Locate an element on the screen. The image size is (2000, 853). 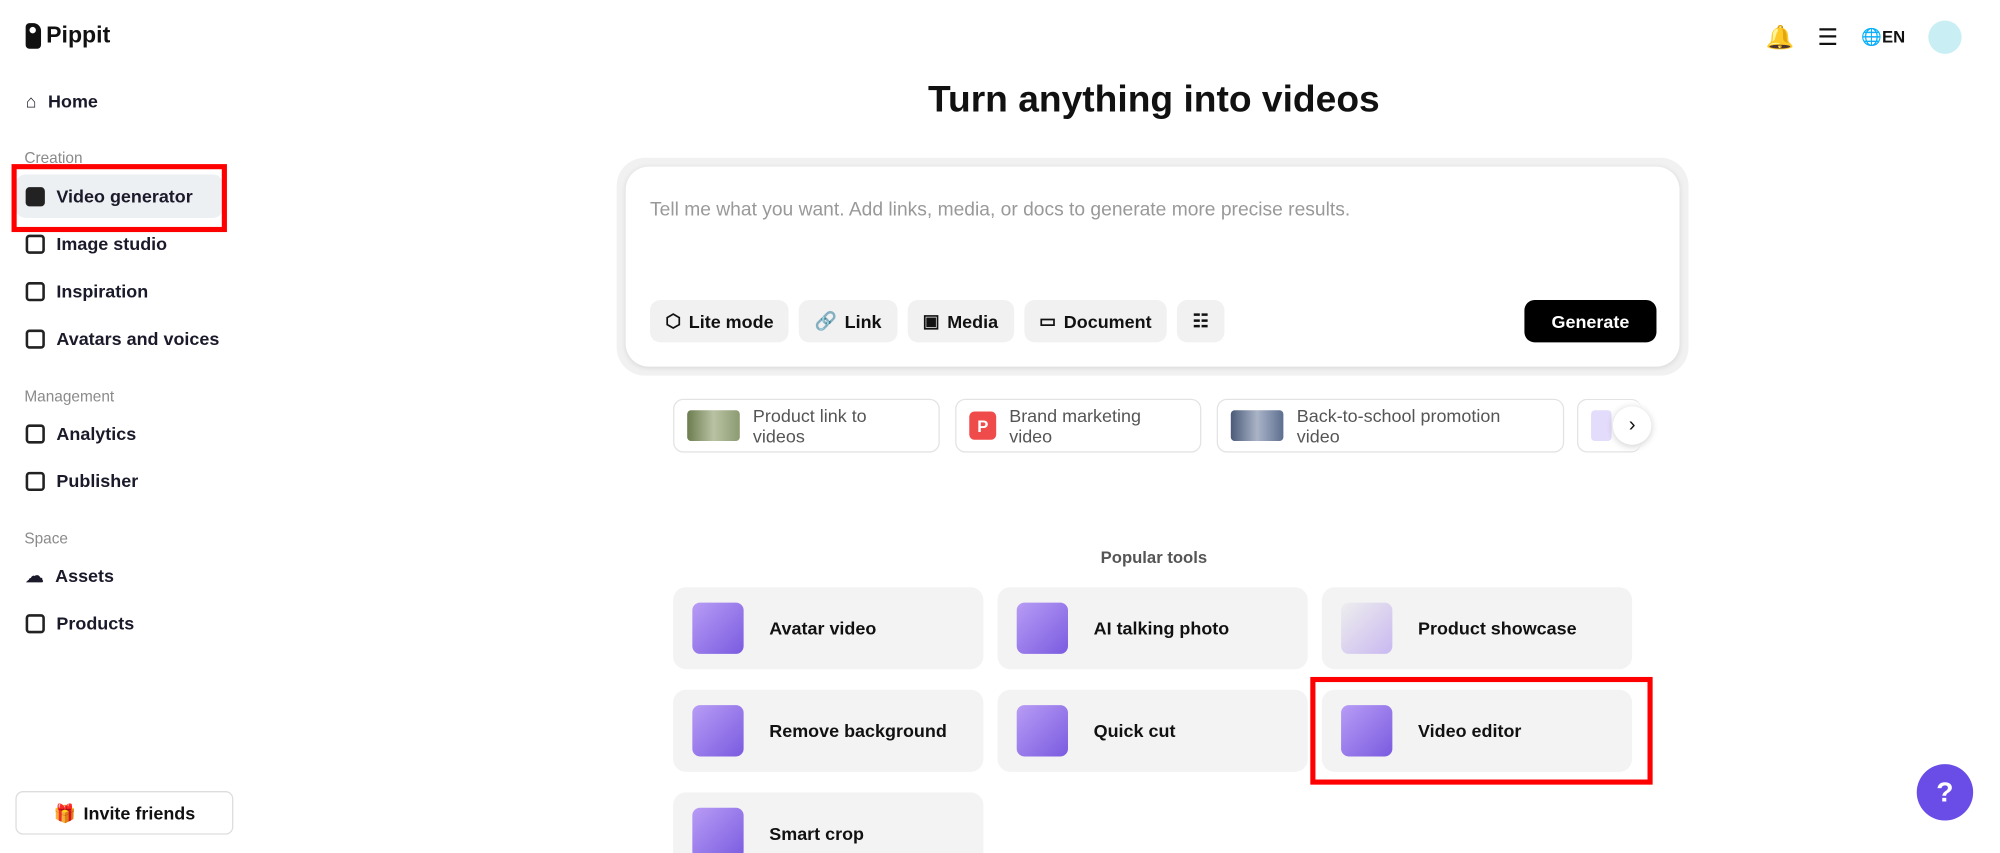
inspiration-icon is located at coordinates (35, 291).